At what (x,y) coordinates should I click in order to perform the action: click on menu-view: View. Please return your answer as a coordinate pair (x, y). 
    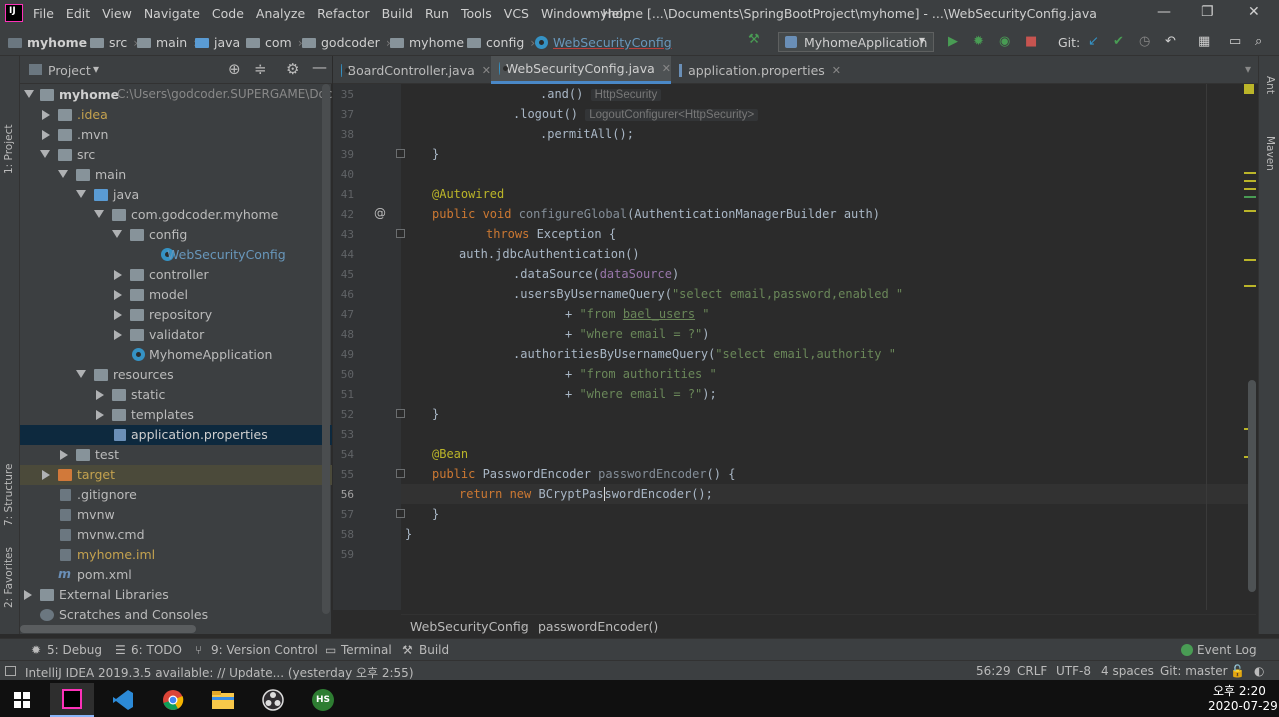
    Looking at the image, I should click on (117, 13).